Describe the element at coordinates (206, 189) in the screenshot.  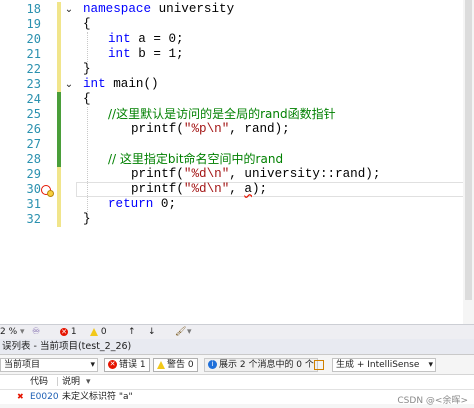
I see `string-literal: "%d\n"` at that location.